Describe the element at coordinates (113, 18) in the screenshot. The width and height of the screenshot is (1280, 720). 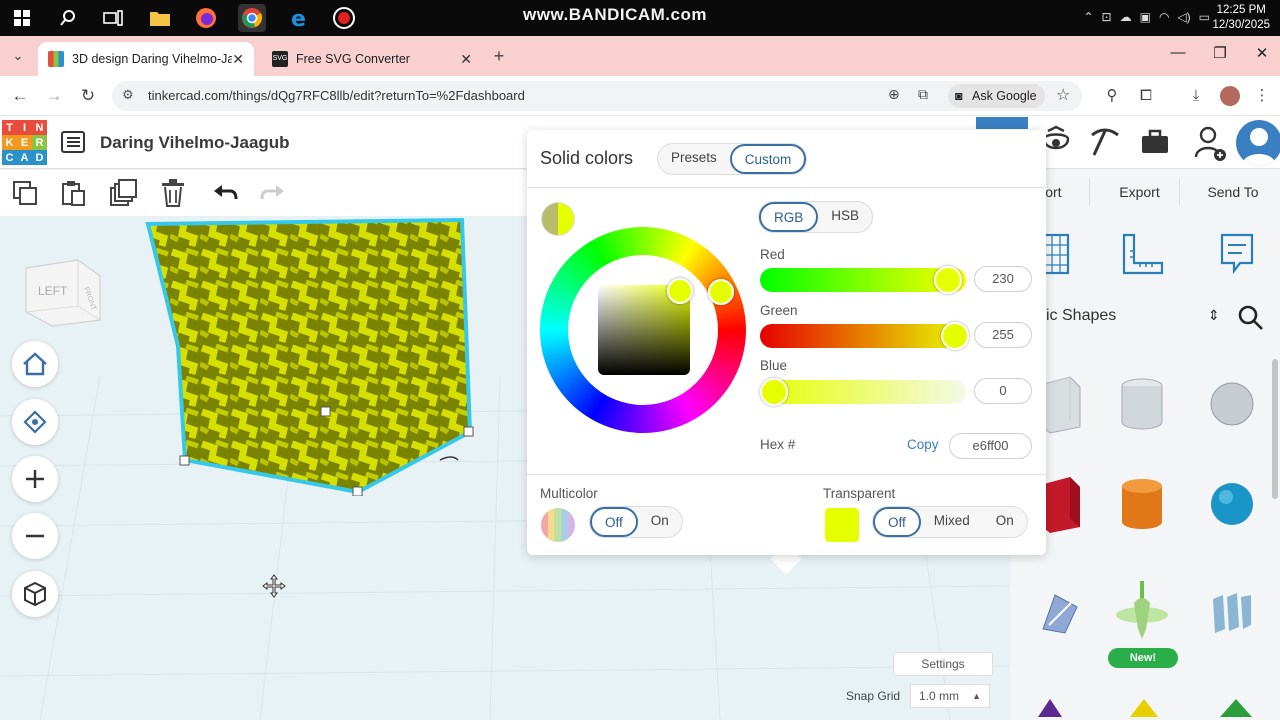
I see `task-view-icon` at that location.